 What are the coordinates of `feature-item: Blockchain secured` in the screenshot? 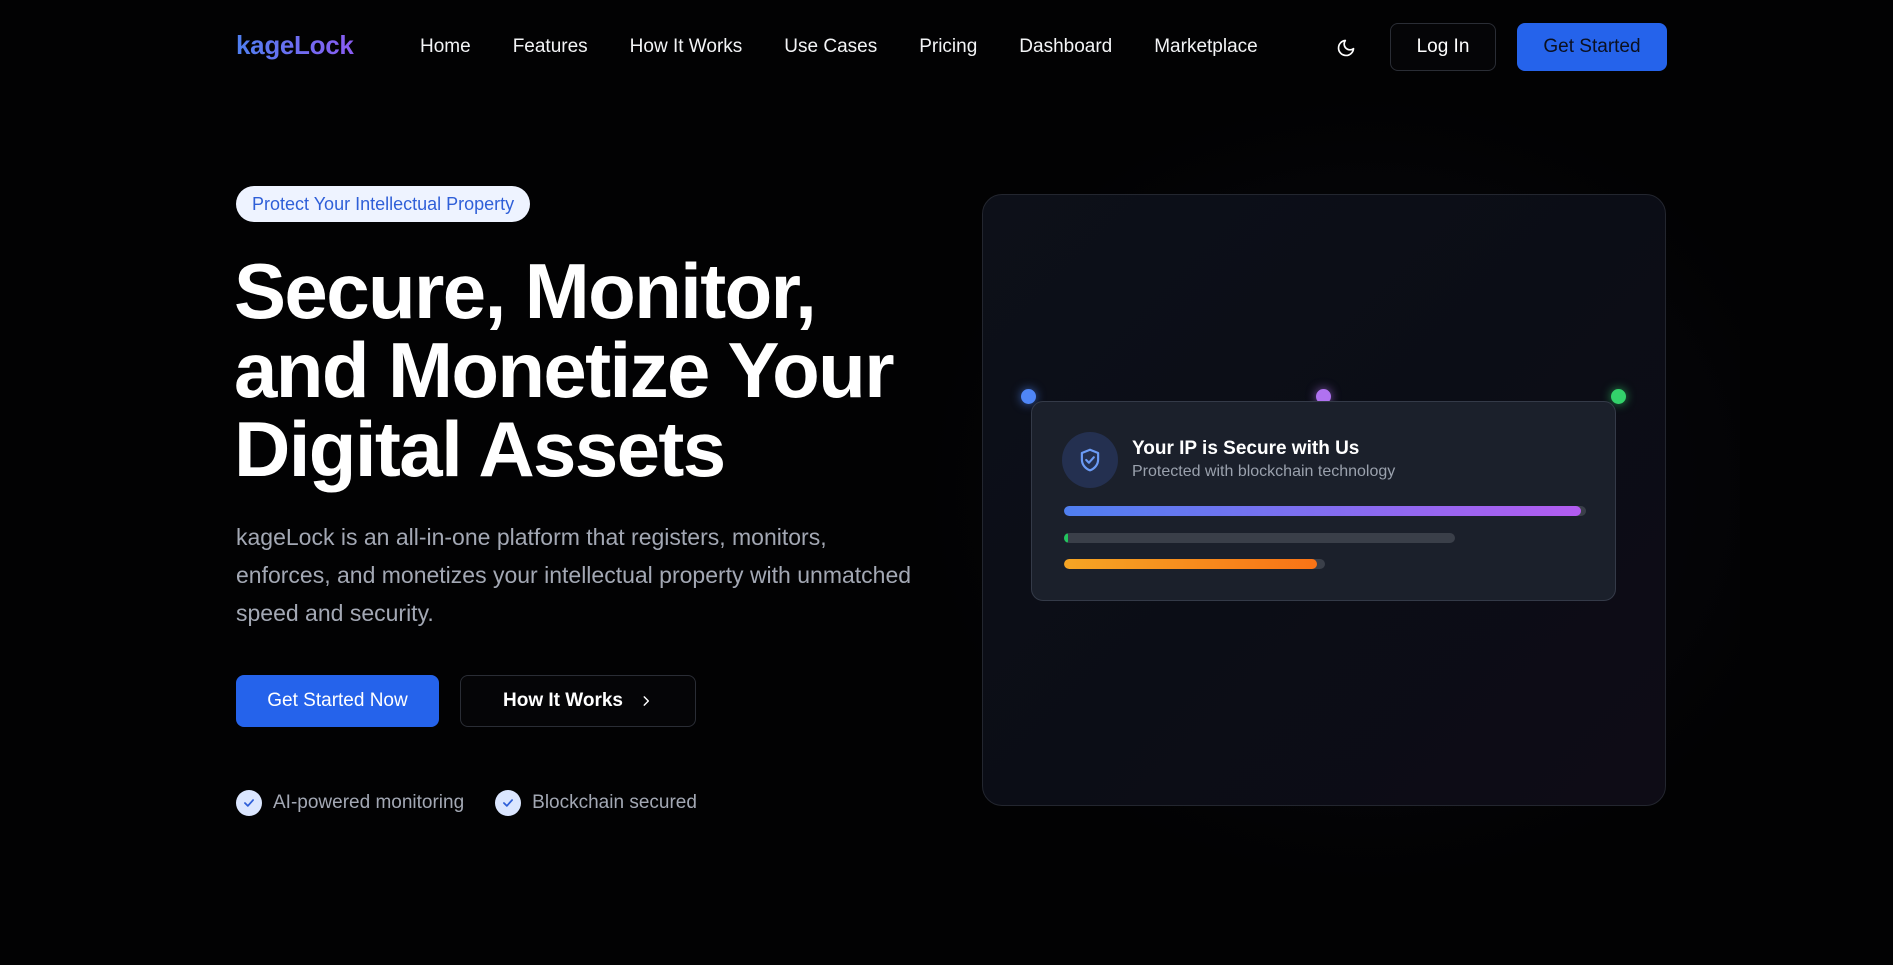 It's located at (596, 803).